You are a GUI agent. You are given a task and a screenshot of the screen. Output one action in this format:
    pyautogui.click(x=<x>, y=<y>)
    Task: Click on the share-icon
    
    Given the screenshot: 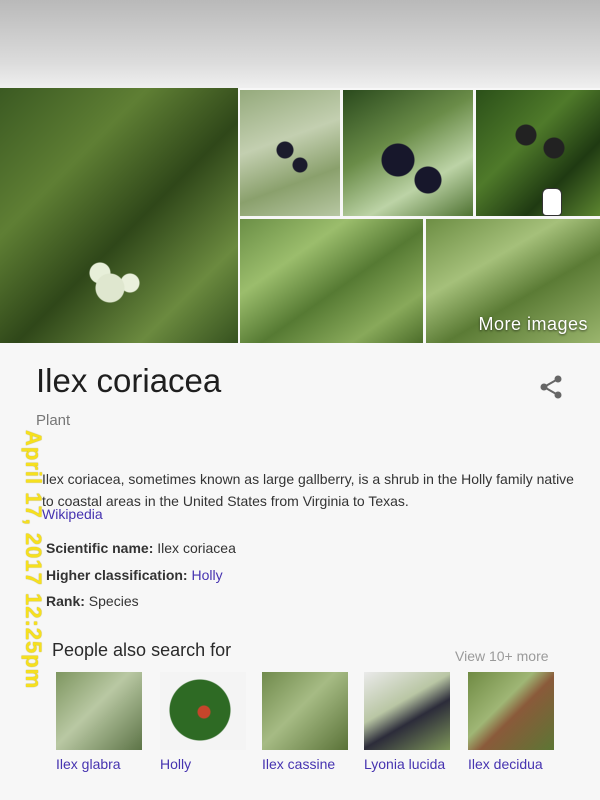 What is the action you would take?
    pyautogui.click(x=551, y=387)
    